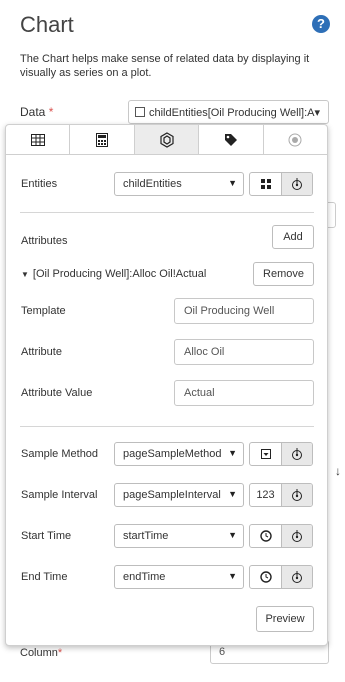 The height and width of the screenshot is (682, 345). I want to click on tag-icon, so click(230, 139).